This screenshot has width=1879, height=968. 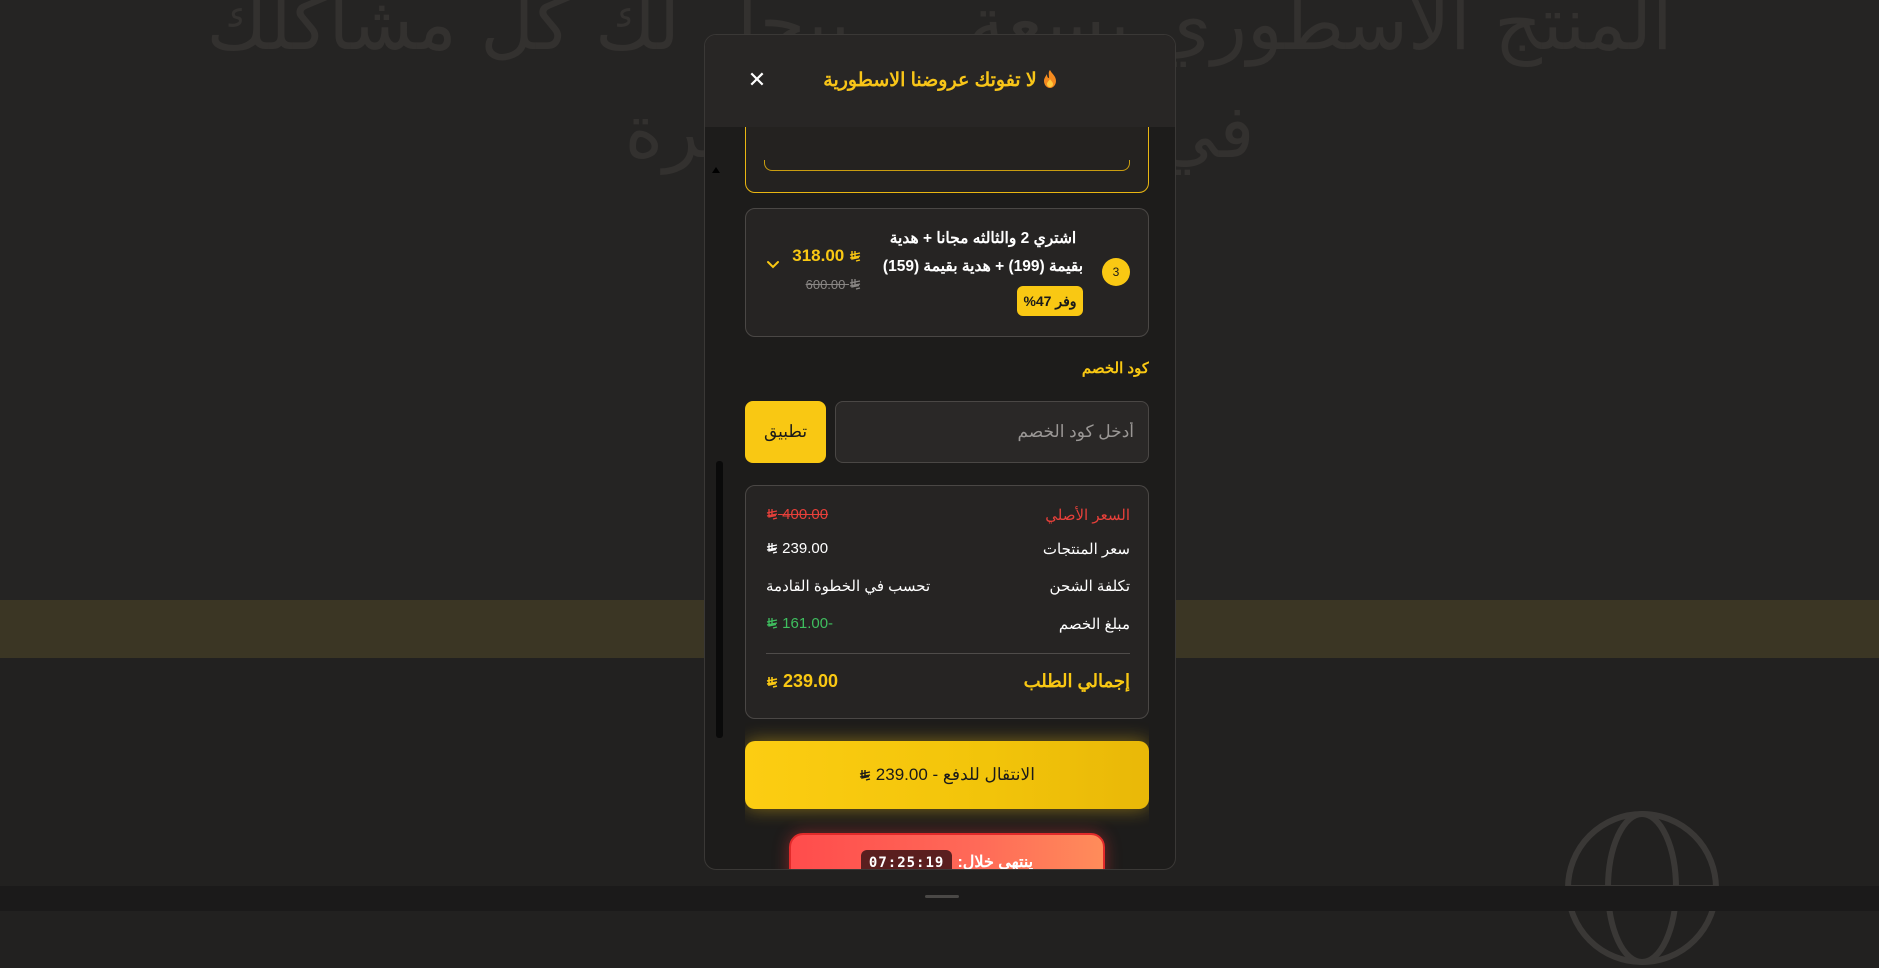 I want to click on offer-old-price: 600.00, so click(x=823, y=284).